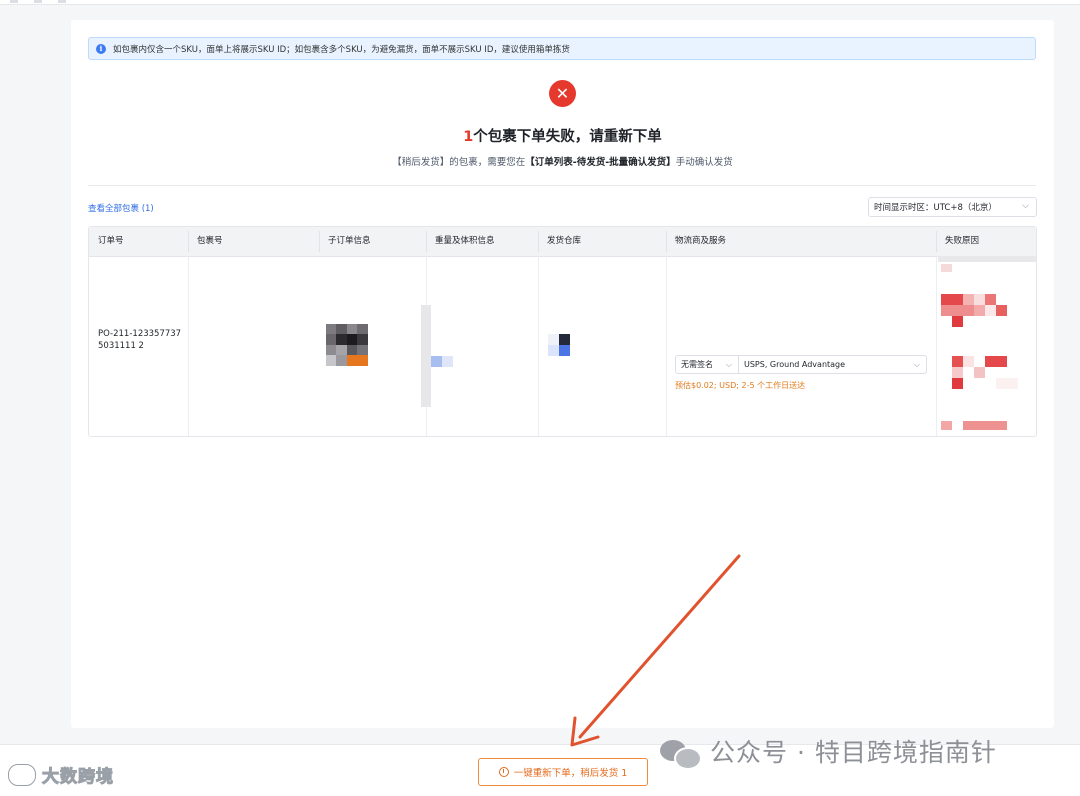 The width and height of the screenshot is (1080, 796). I want to click on wechat-icon, so click(681, 752).